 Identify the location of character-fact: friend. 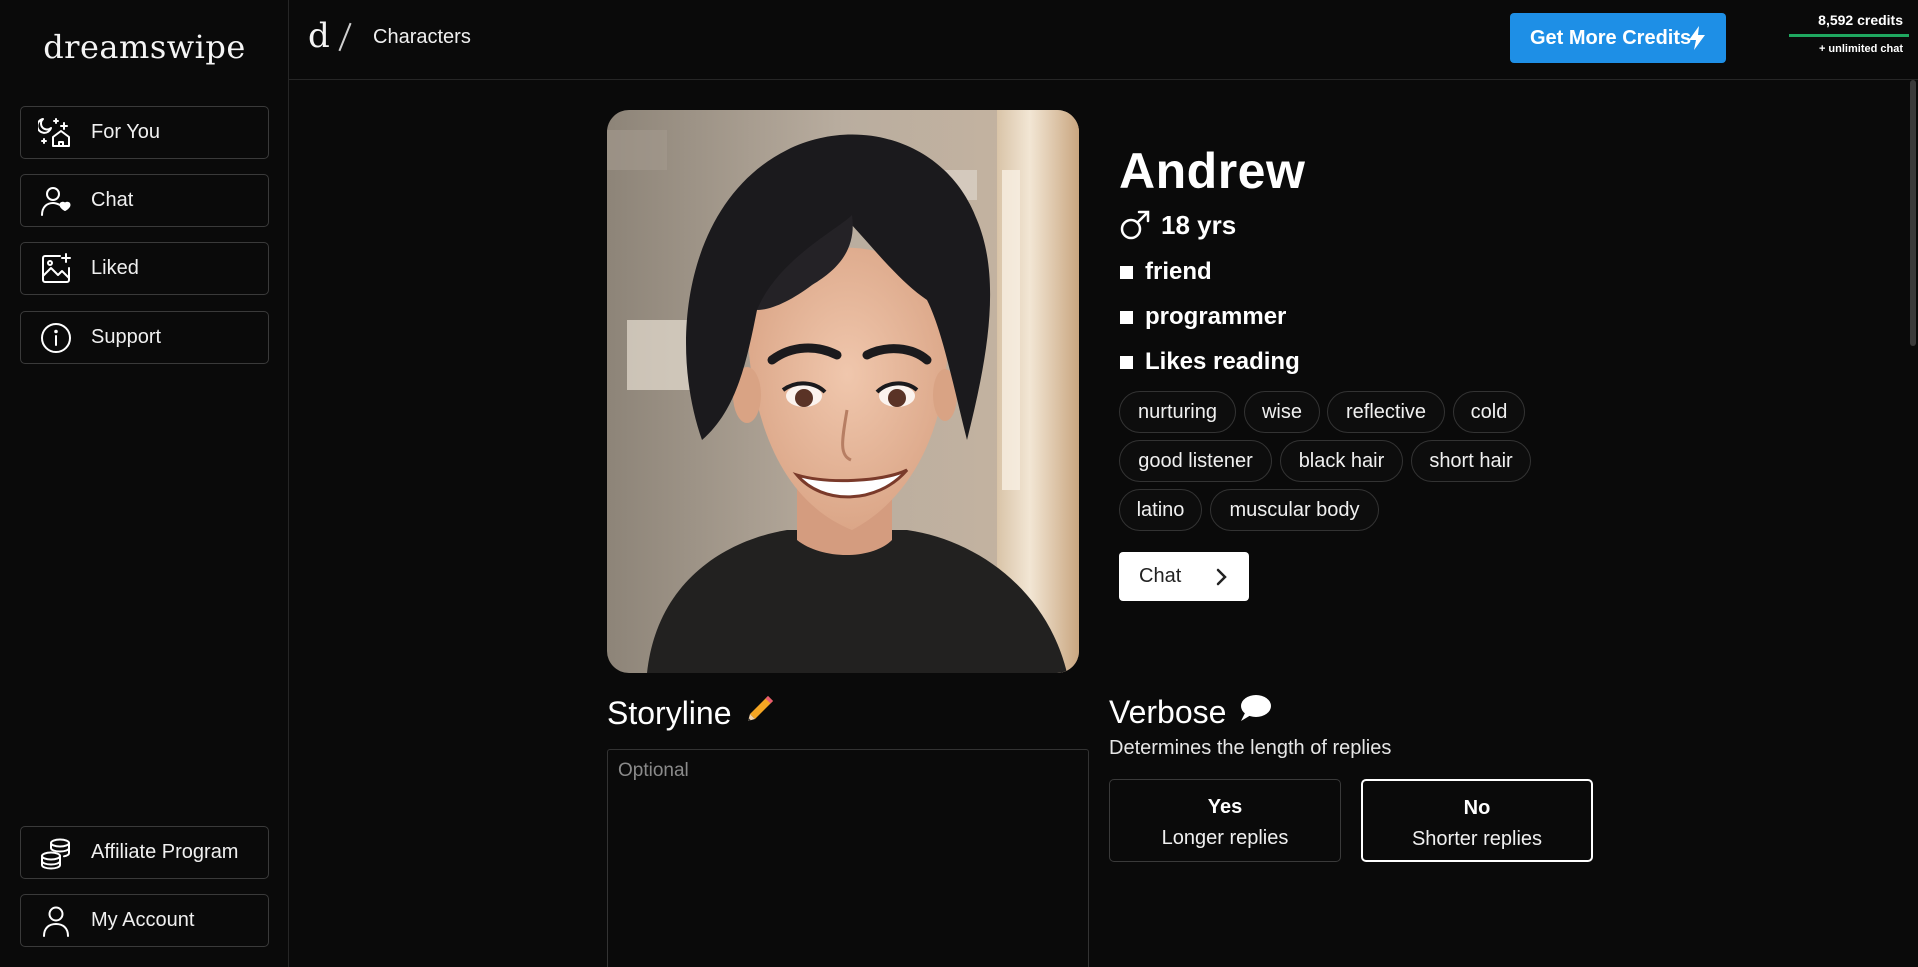
(1166, 272).